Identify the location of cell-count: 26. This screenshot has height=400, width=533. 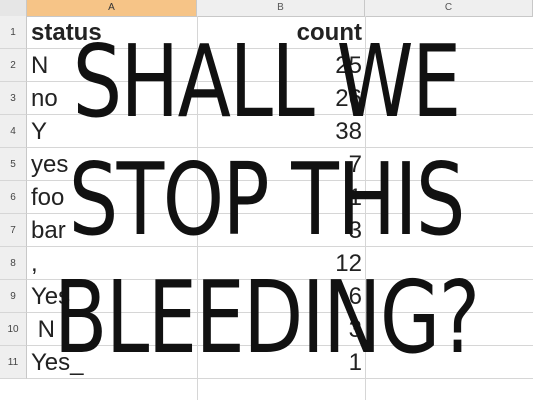
(279, 98).